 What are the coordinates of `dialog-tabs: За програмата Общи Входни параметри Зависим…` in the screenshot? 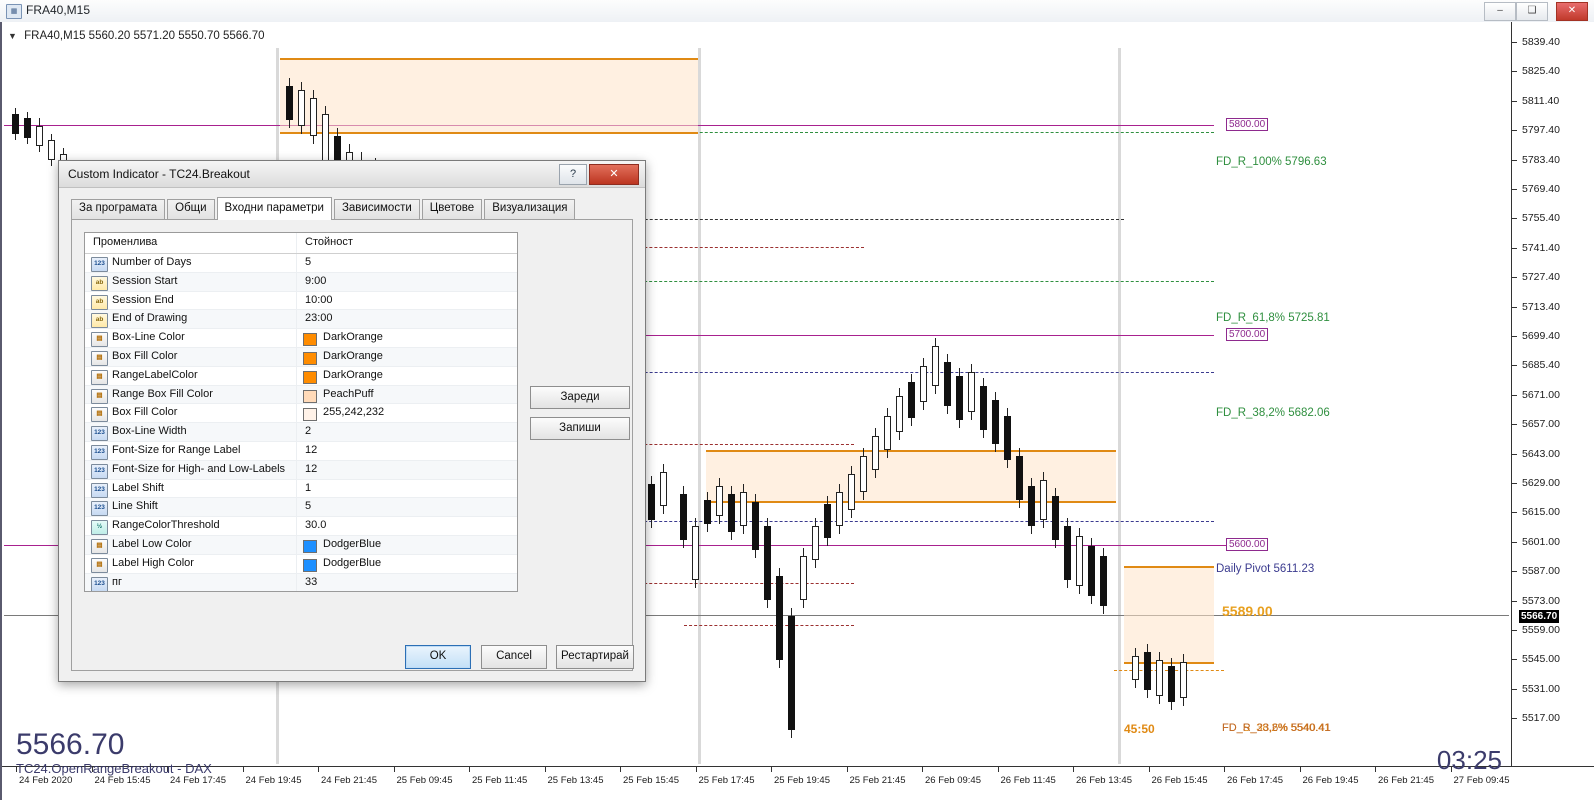 It's located at (324, 208).